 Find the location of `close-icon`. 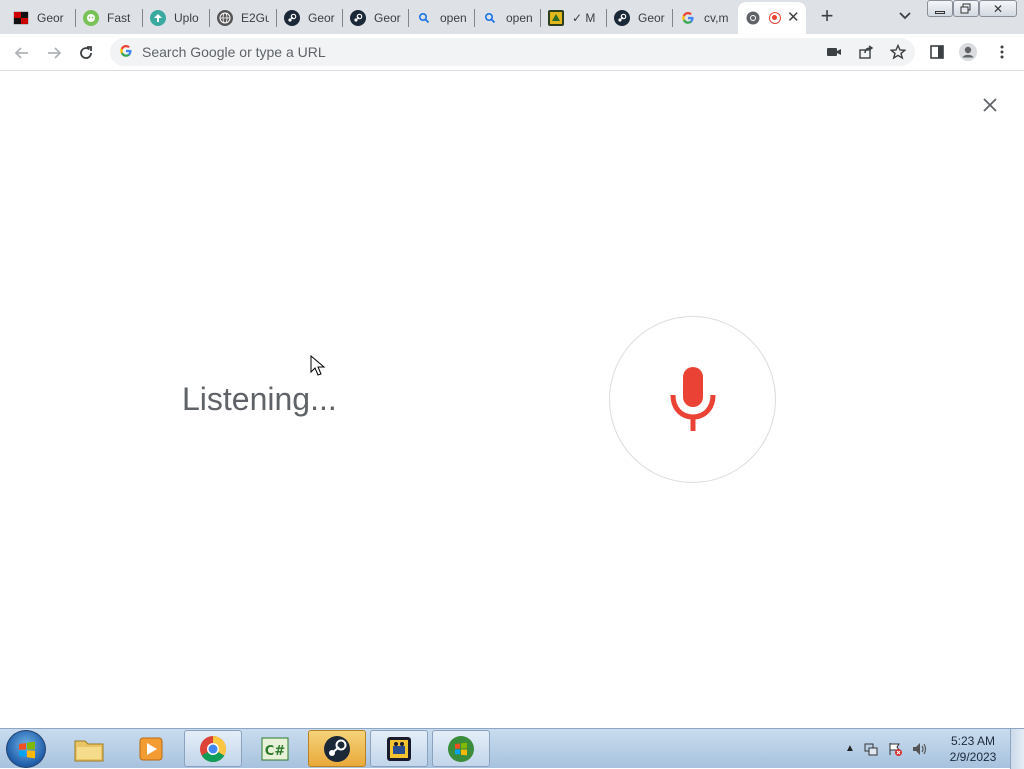

close-icon is located at coordinates (990, 105).